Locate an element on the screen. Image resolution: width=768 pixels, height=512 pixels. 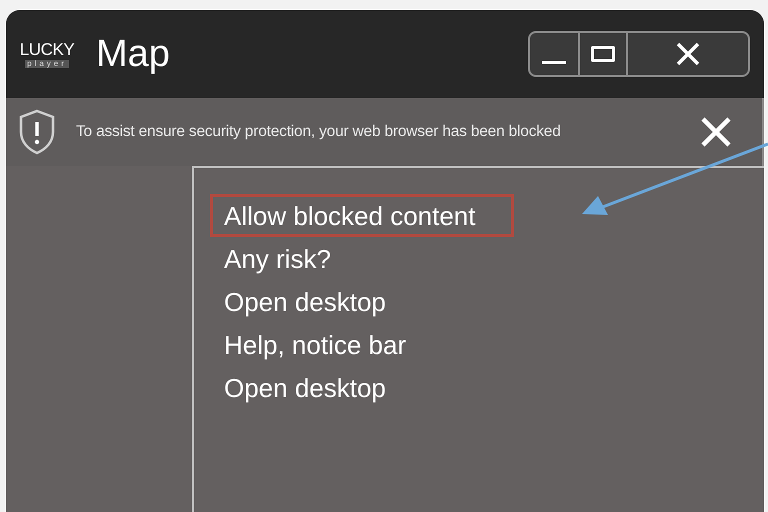
window-title: Map is located at coordinates (133, 54).